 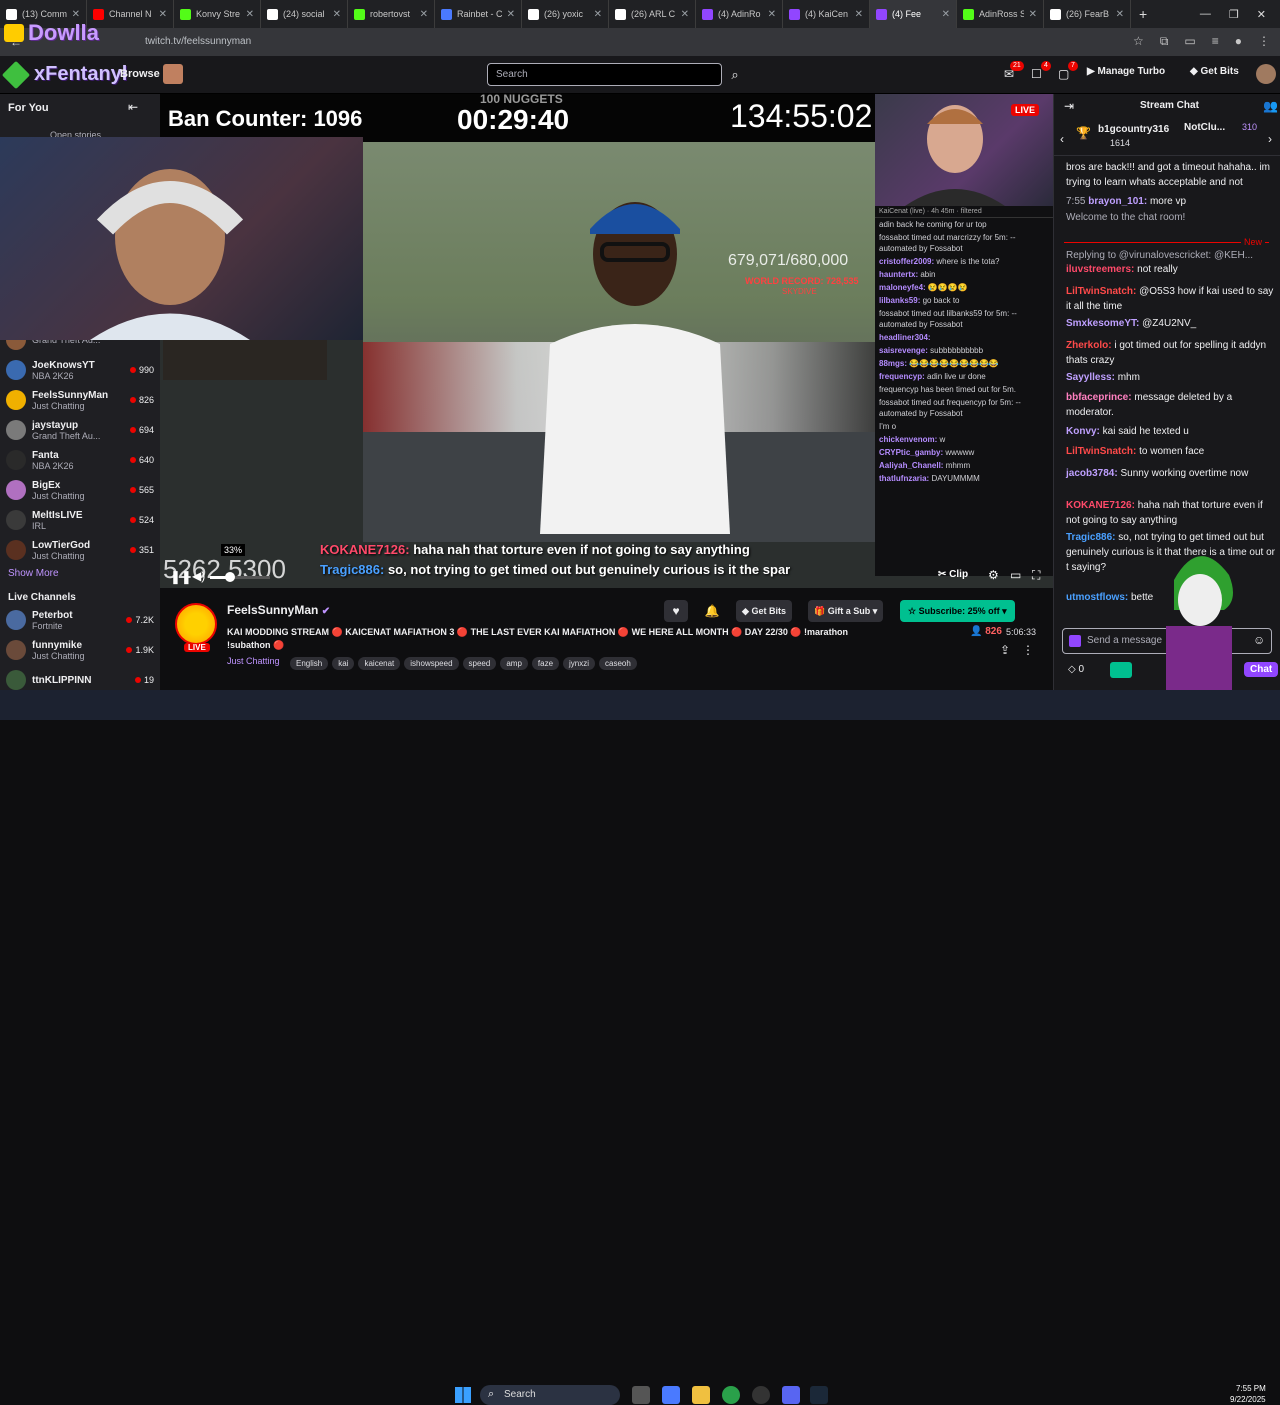 What do you see at coordinates (1264, 41) in the screenshot?
I see `kebab-menu-icon: ⋮` at bounding box center [1264, 41].